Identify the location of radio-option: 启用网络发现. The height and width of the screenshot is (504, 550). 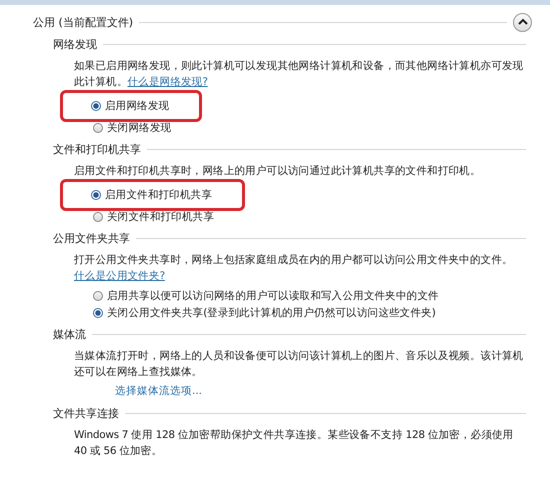
(131, 106).